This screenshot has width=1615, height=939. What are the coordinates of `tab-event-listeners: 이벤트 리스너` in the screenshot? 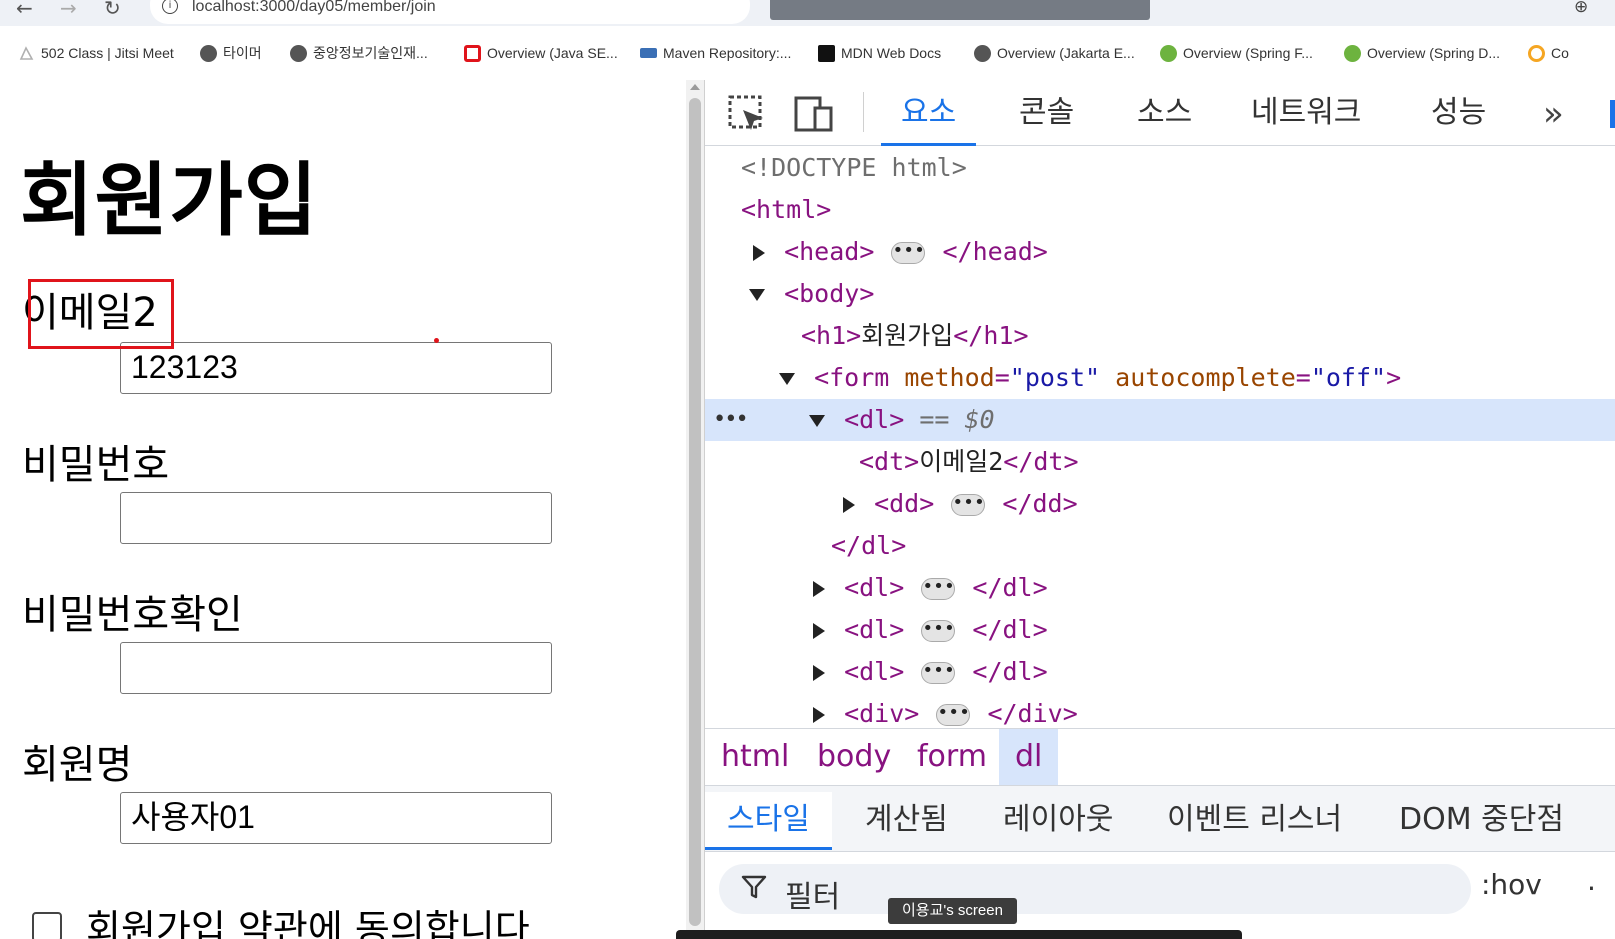 It's located at (1254, 821).